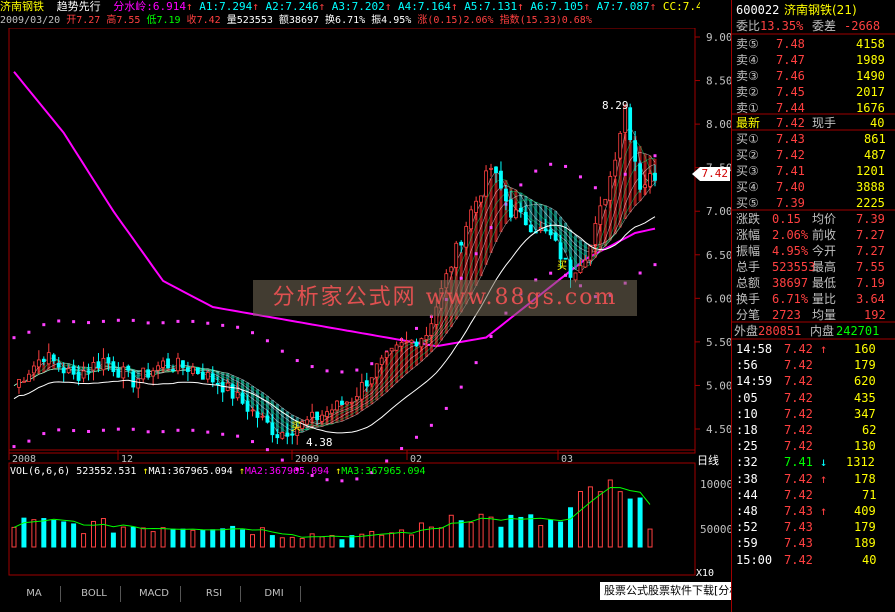  I want to click on buy-marker-2: 买, so click(562, 266).